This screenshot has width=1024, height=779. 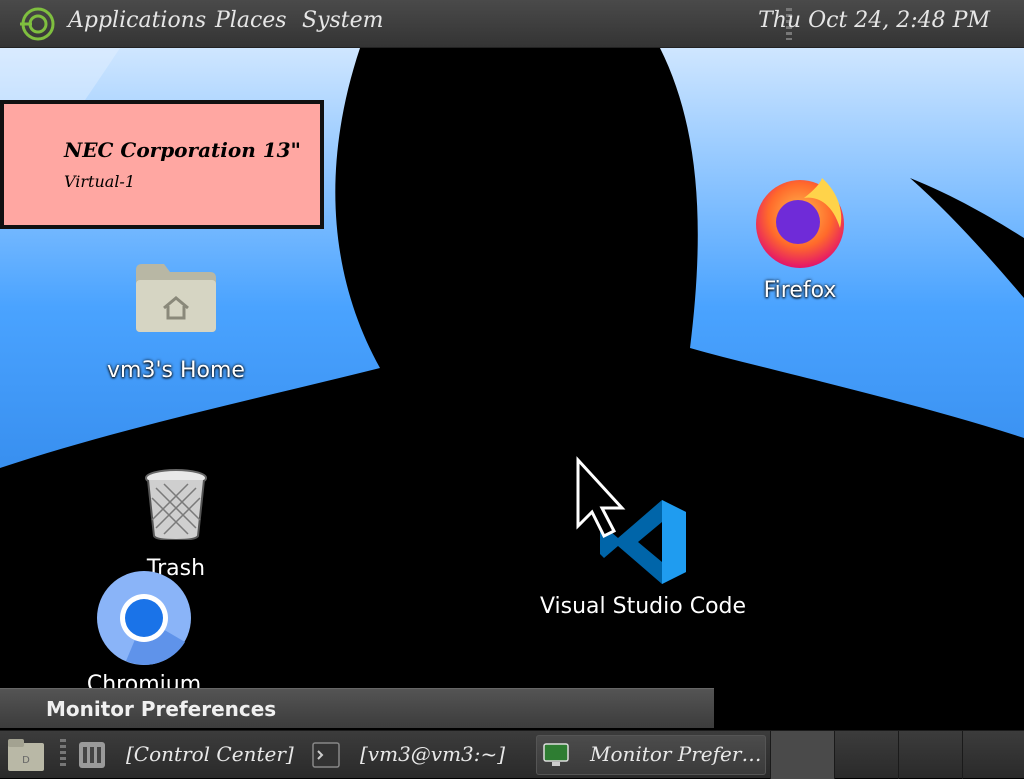 I want to click on task-control-center: [Control Center], so click(x=183, y=755).